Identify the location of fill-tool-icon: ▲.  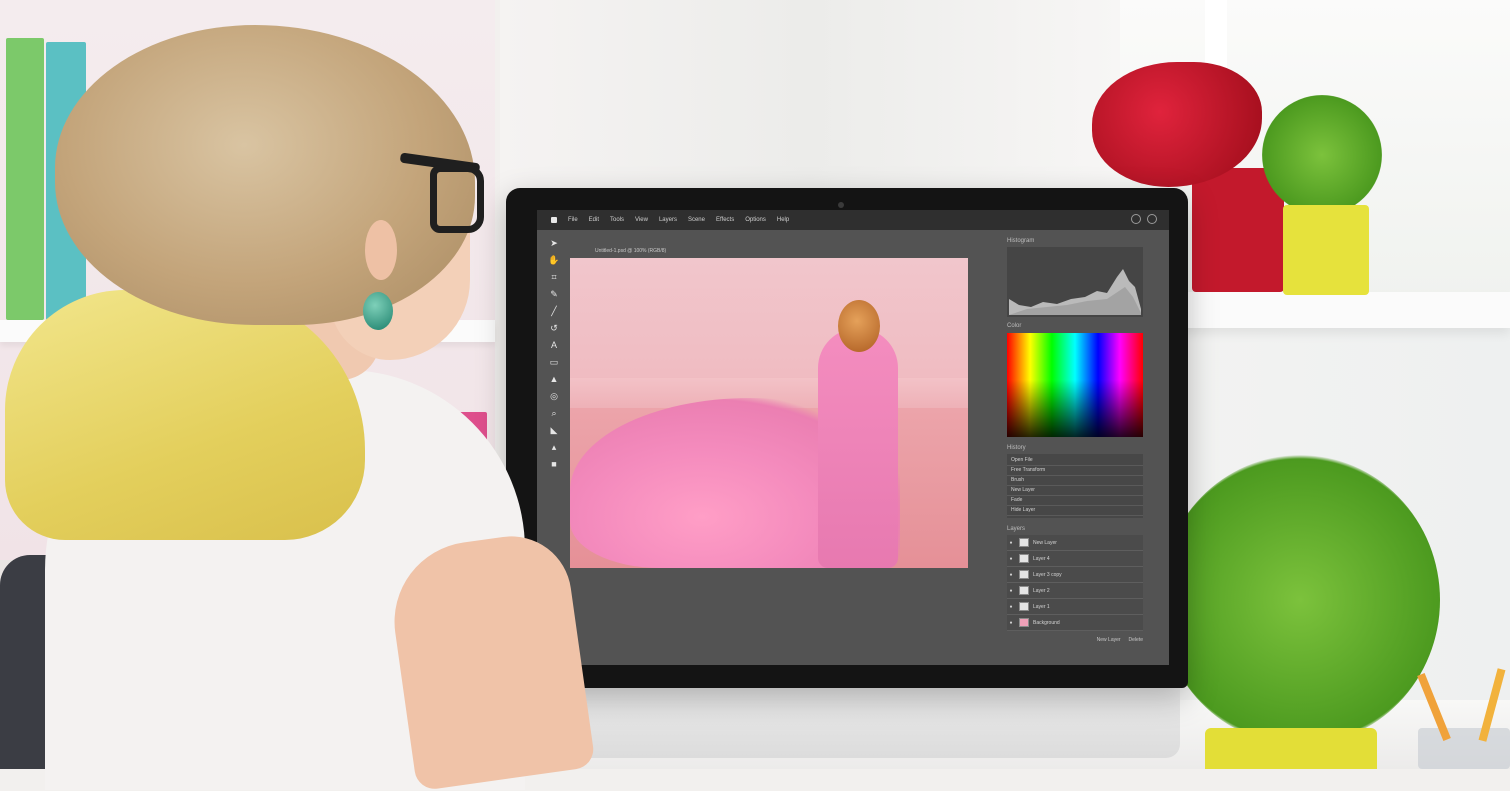
(554, 379).